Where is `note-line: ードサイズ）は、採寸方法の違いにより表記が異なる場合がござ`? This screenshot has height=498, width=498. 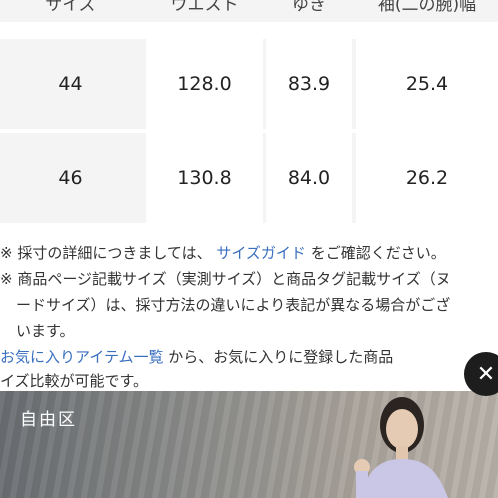
note-line: ードサイズ）は、採寸方法の違いにより表記が異なる場合がござ is located at coordinates (233, 305).